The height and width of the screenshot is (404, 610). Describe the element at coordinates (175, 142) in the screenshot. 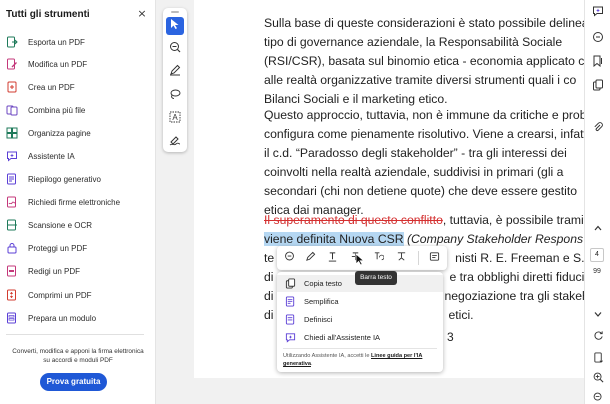

I see `sign-tool-button` at that location.